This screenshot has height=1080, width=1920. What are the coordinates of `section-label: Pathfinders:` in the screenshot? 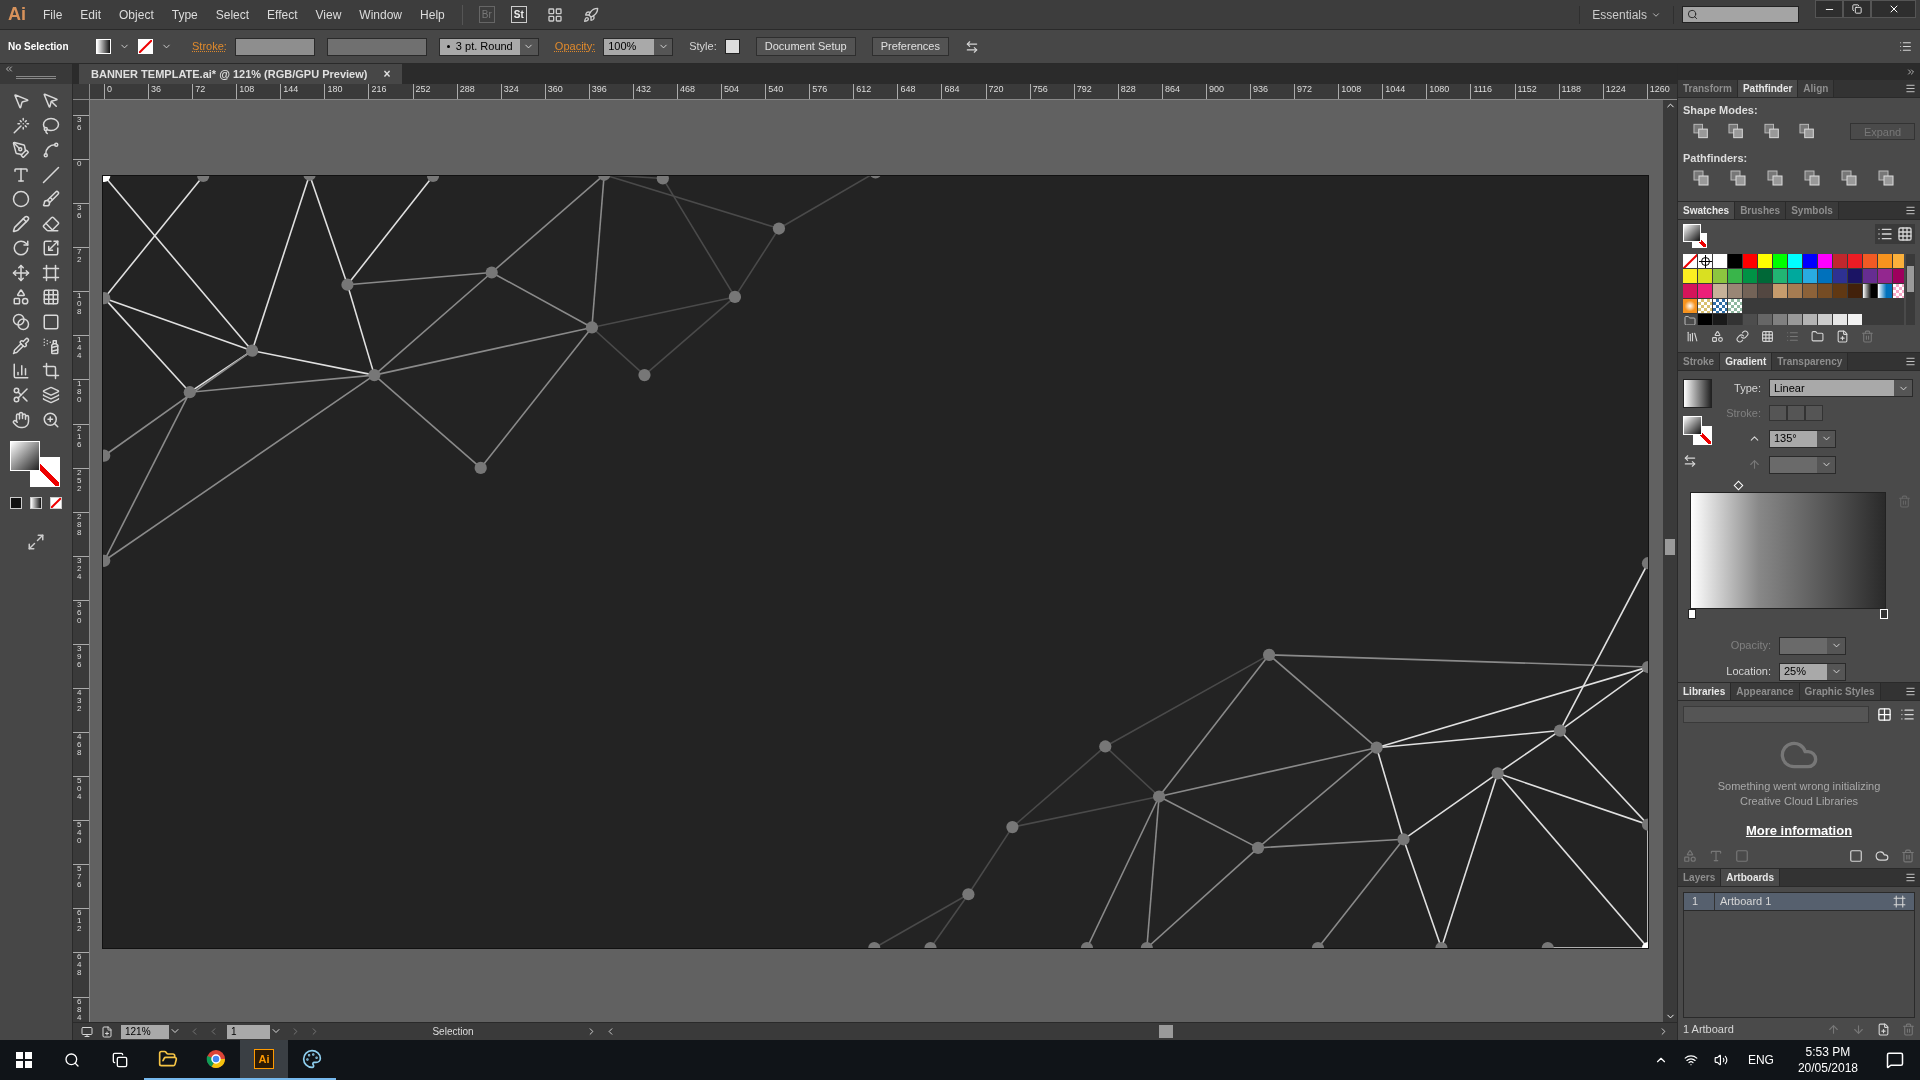 It's located at (1716, 158).